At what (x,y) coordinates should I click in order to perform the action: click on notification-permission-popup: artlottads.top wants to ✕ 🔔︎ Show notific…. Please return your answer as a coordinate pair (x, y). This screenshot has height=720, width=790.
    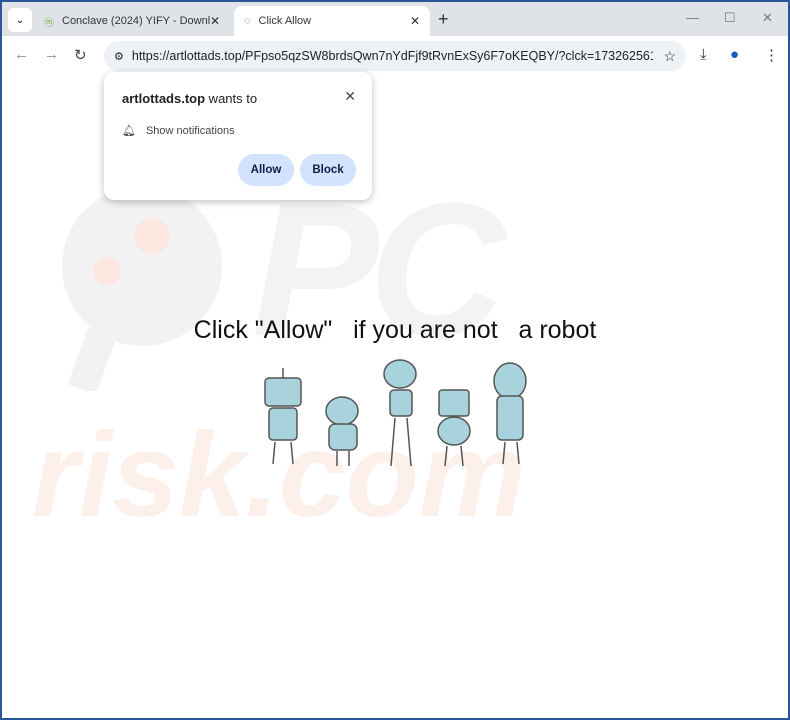
    Looking at the image, I should click on (238, 136).